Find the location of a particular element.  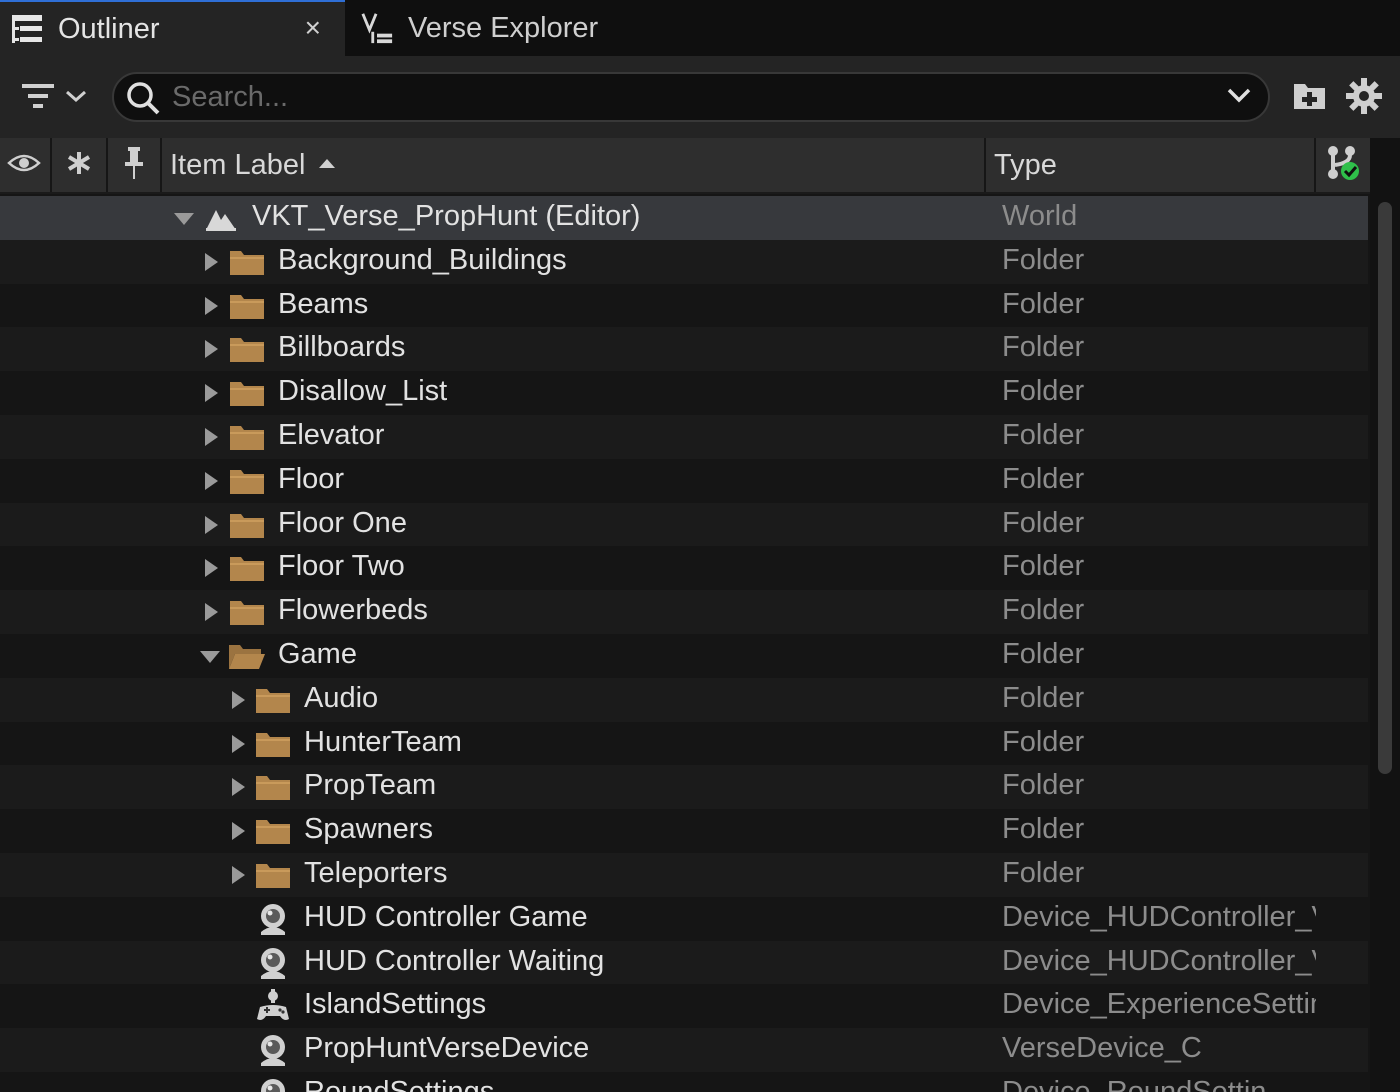

row-type: Device_ExperienceSettin is located at coordinates (1159, 1004).